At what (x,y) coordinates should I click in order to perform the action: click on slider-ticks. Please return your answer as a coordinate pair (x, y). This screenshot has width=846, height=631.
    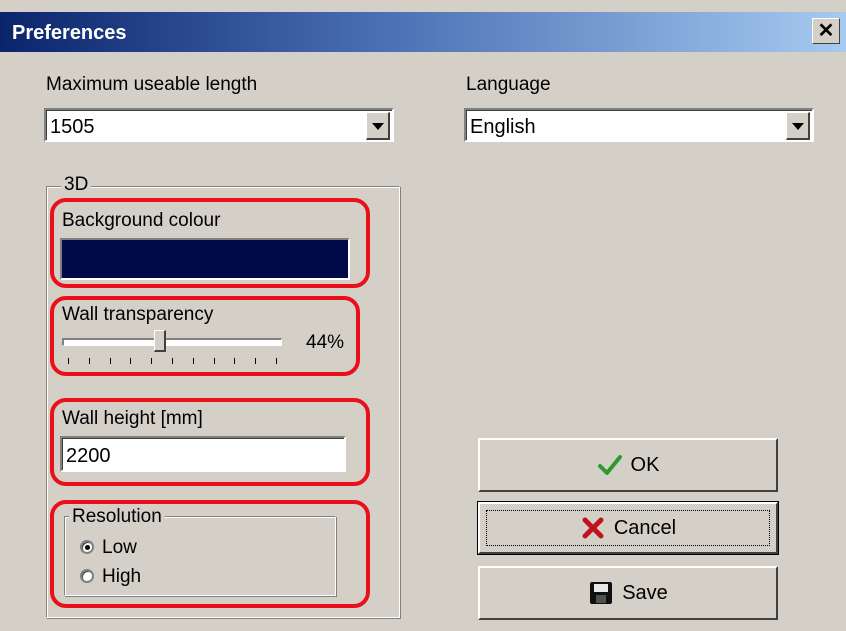
    Looking at the image, I should click on (172, 362).